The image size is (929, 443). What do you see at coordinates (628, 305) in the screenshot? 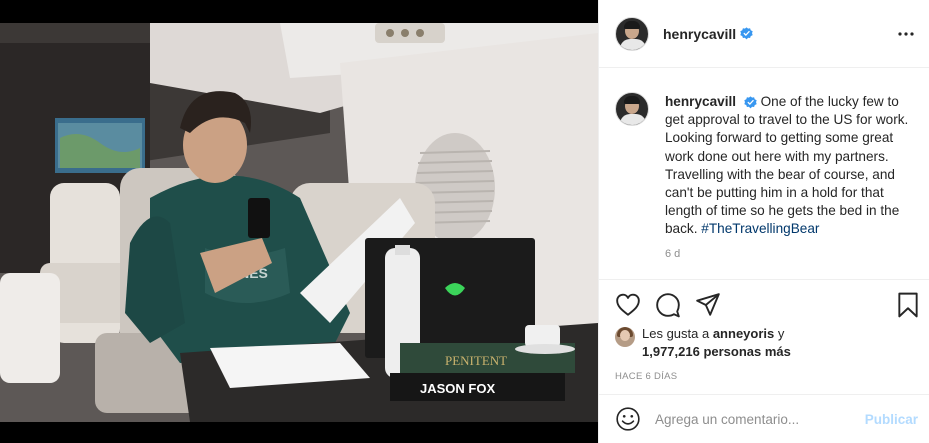
I see `heart-icon` at bounding box center [628, 305].